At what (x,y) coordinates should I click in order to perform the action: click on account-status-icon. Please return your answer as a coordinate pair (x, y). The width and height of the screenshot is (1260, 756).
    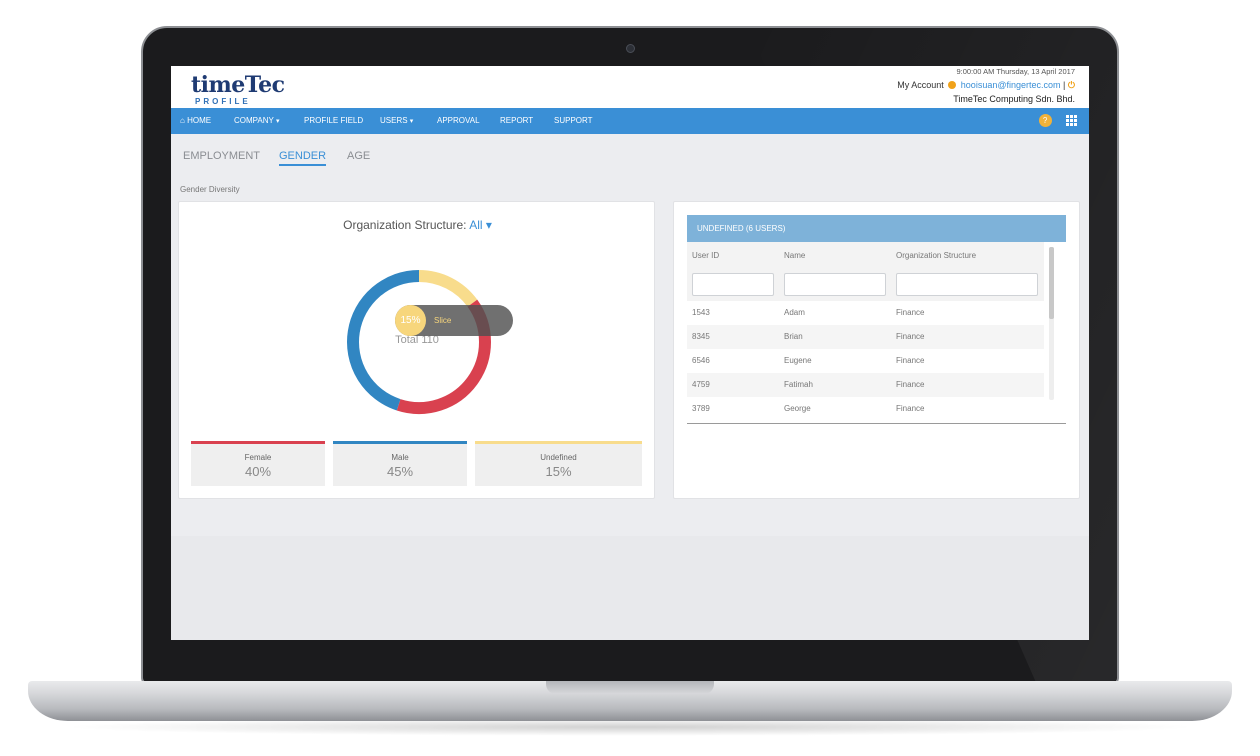
    Looking at the image, I should click on (952, 85).